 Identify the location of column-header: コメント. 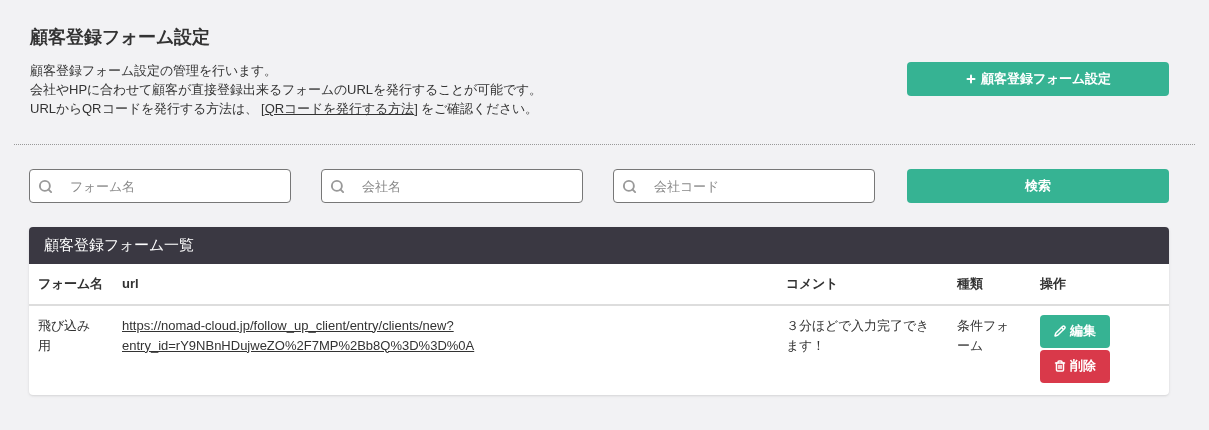
(812, 283).